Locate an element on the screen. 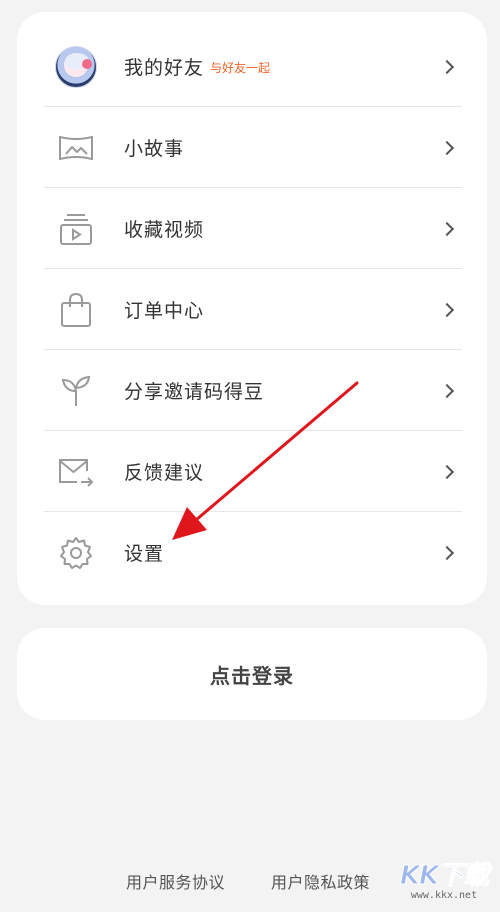  menu-item-stories: 小故事 is located at coordinates (253, 147).